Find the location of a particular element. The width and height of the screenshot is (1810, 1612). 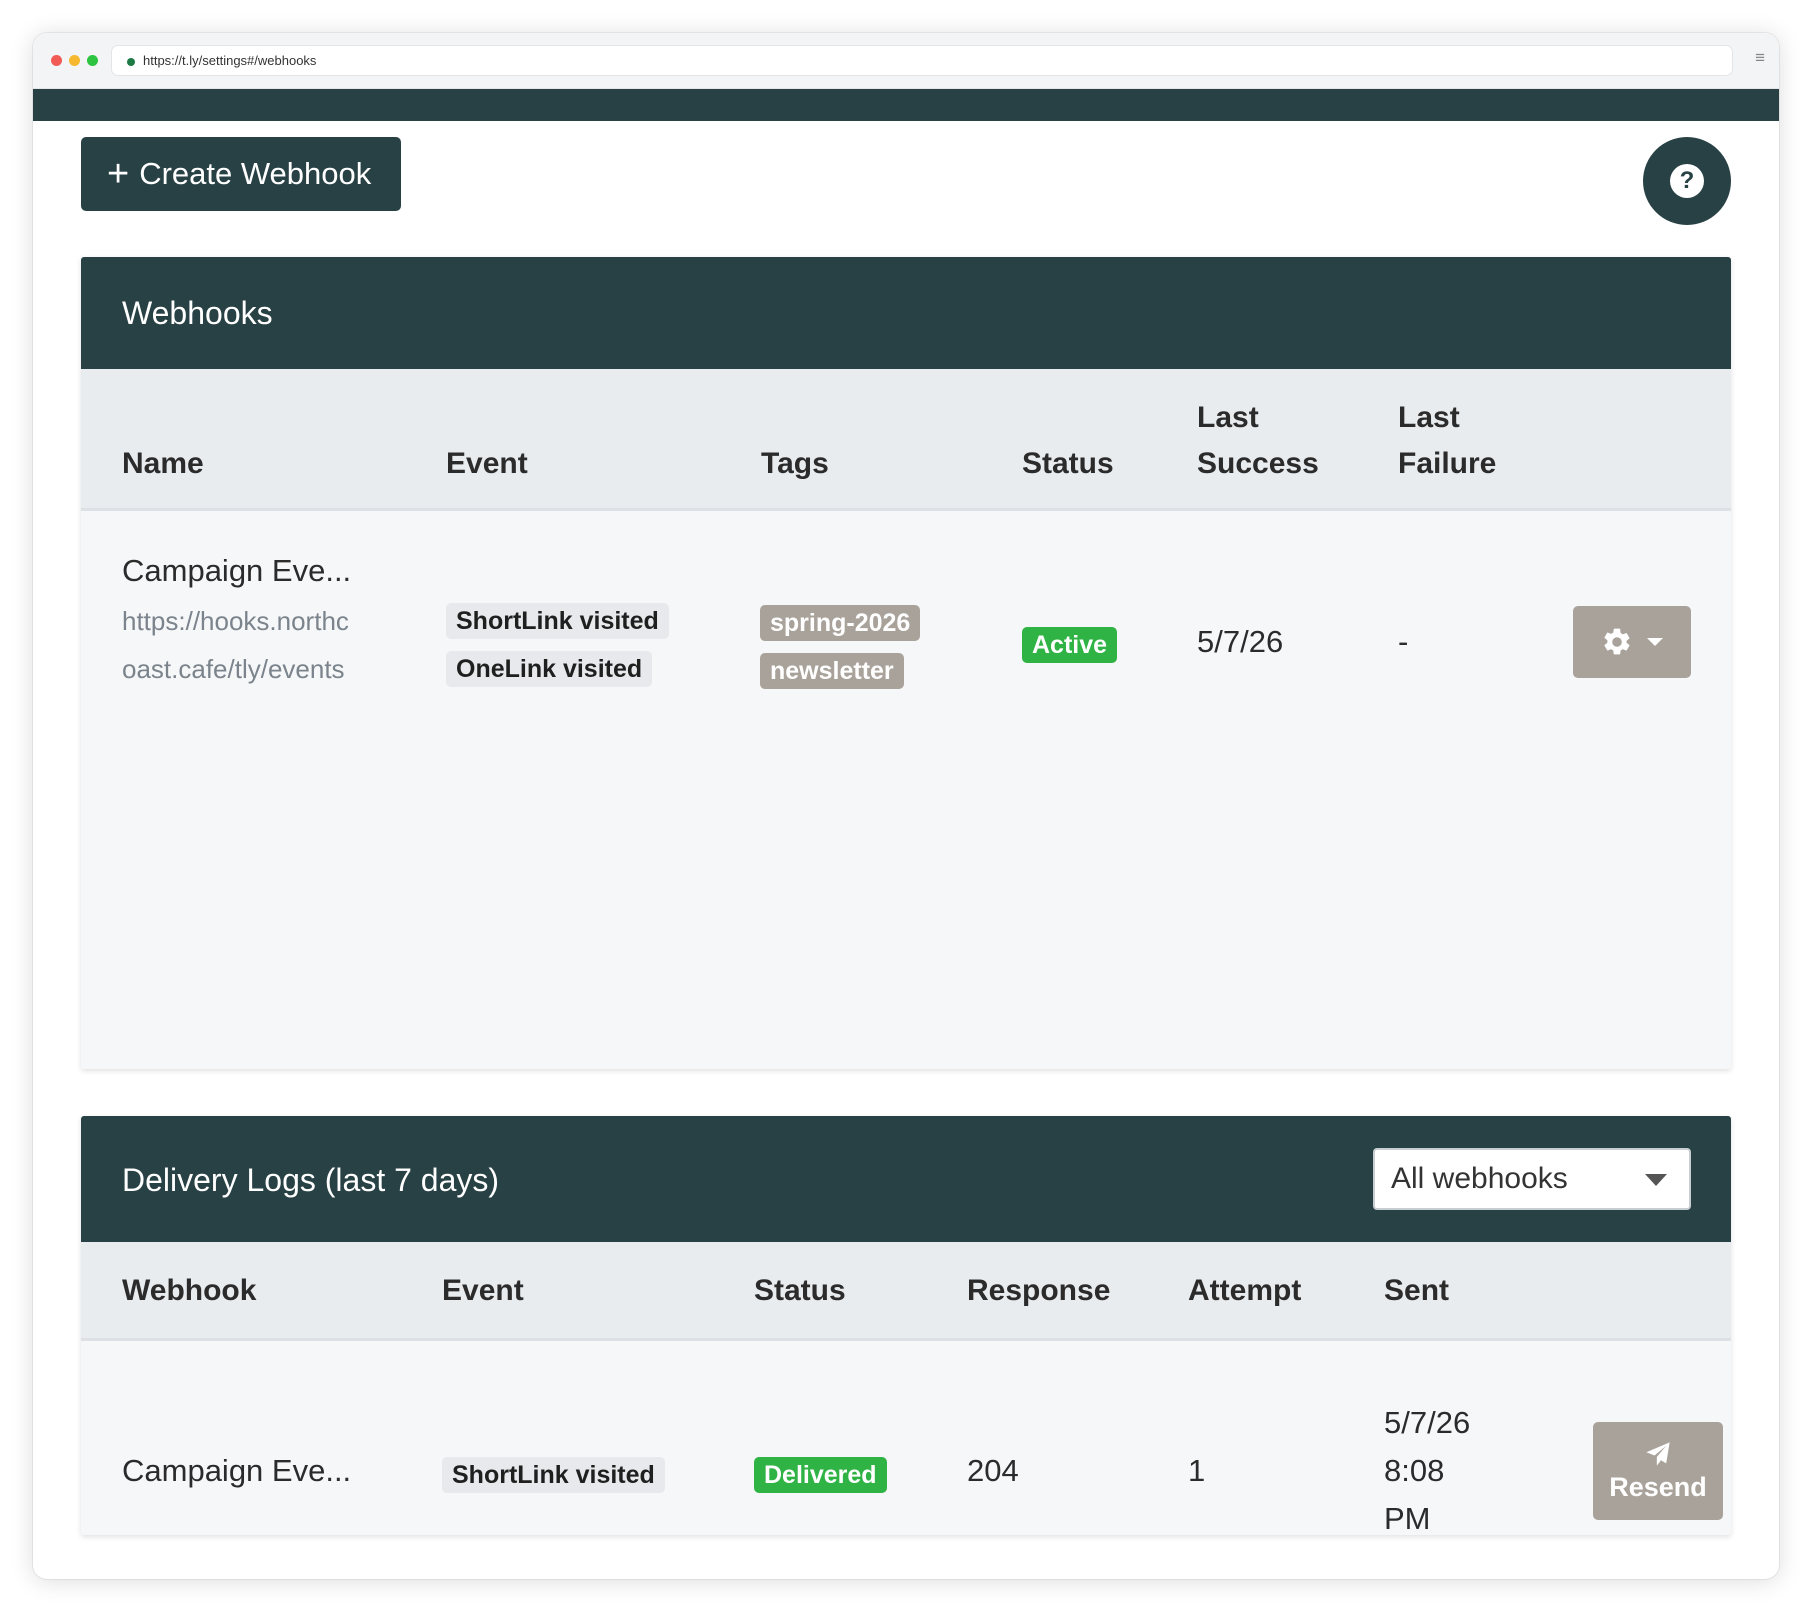

webhooks-card-header: Webhooks is located at coordinates (906, 313).